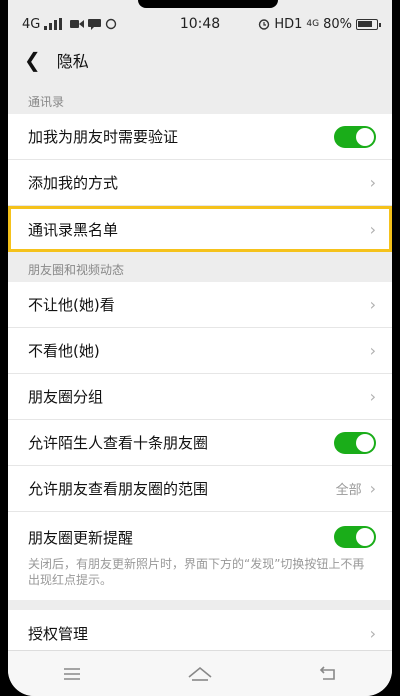 This screenshot has width=400, height=696. What do you see at coordinates (348, 490) in the screenshot?
I see `moments-range-value: 全部` at bounding box center [348, 490].